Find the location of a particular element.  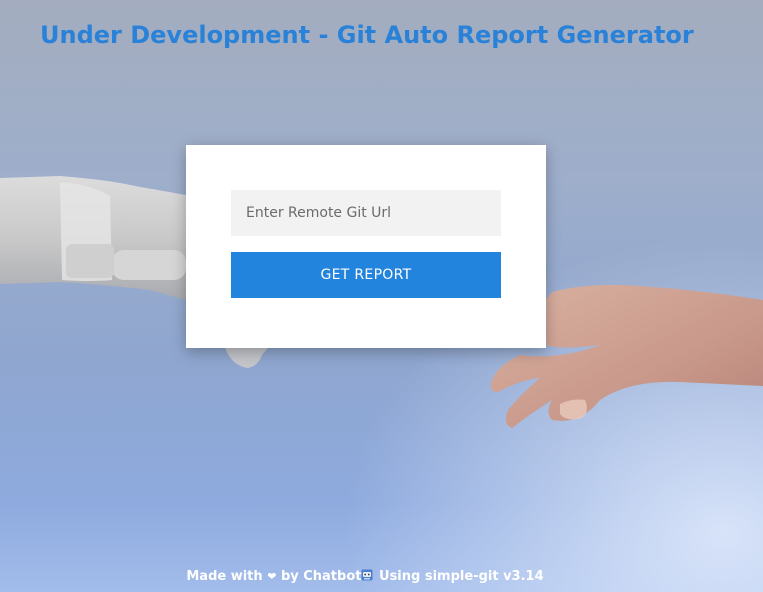

remote-git-url-input is located at coordinates (366, 213).